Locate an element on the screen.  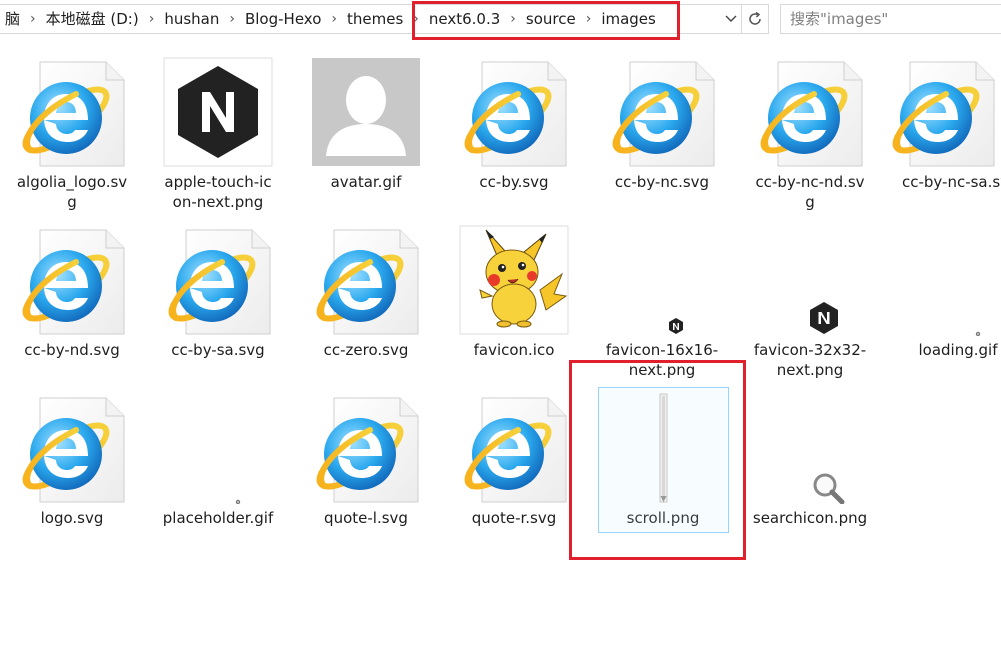
file-item: apple-touch-icon-next.png is located at coordinates (218, 134).